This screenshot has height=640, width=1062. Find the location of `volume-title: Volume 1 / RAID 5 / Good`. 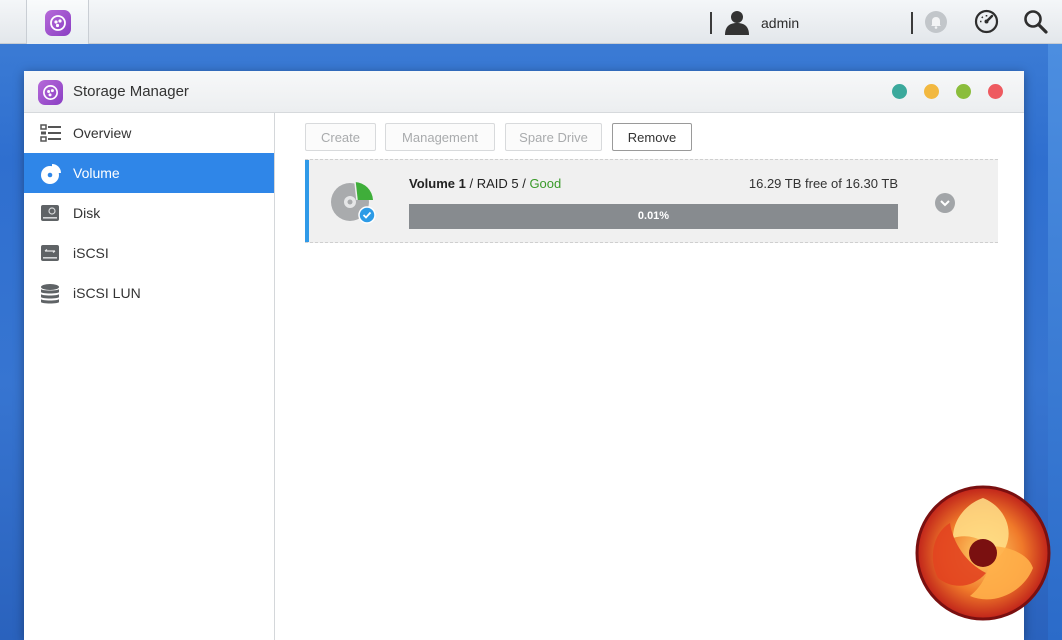

volume-title: Volume 1 / RAID 5 / Good is located at coordinates (485, 183).